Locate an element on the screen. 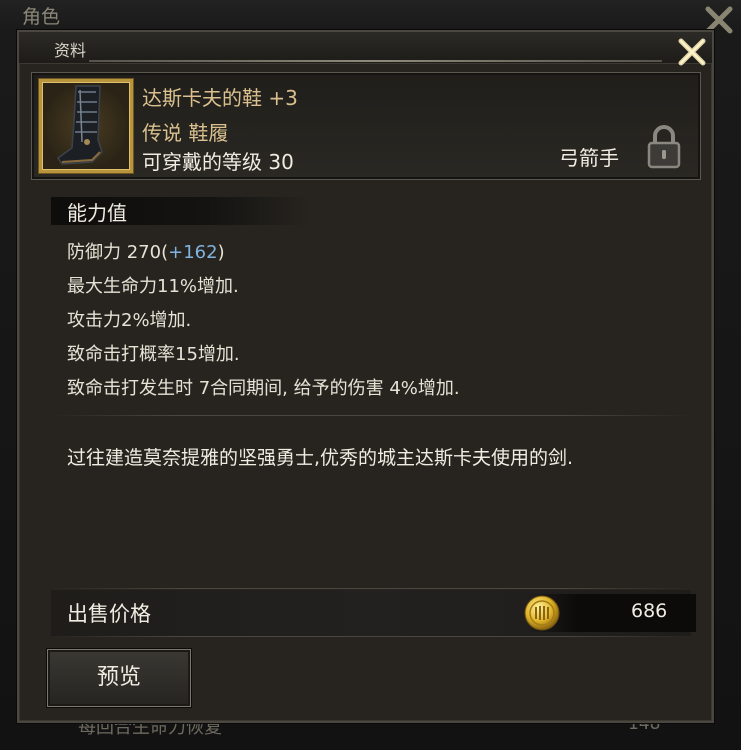 This screenshot has width=741, height=750. stat-line: 最大生命力11%增加. is located at coordinates (153, 286).